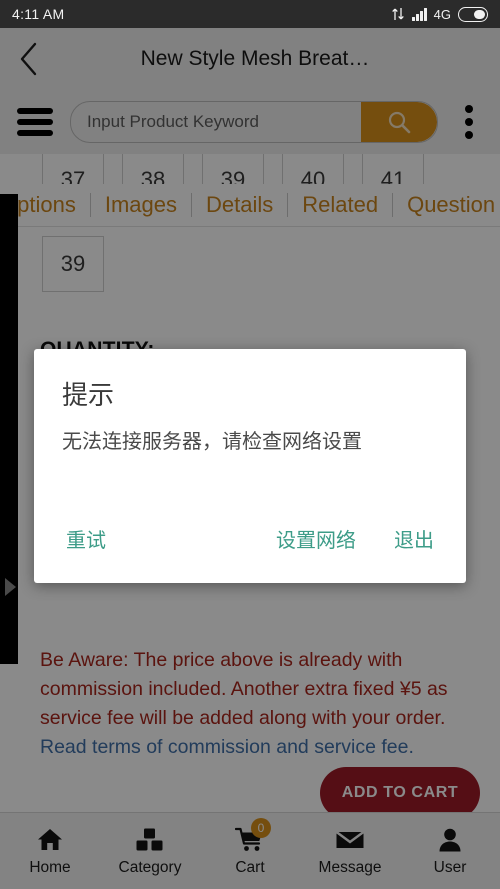 The height and width of the screenshot is (889, 500). Describe the element at coordinates (450, 867) in the screenshot. I see `nav-label-user: User` at that location.